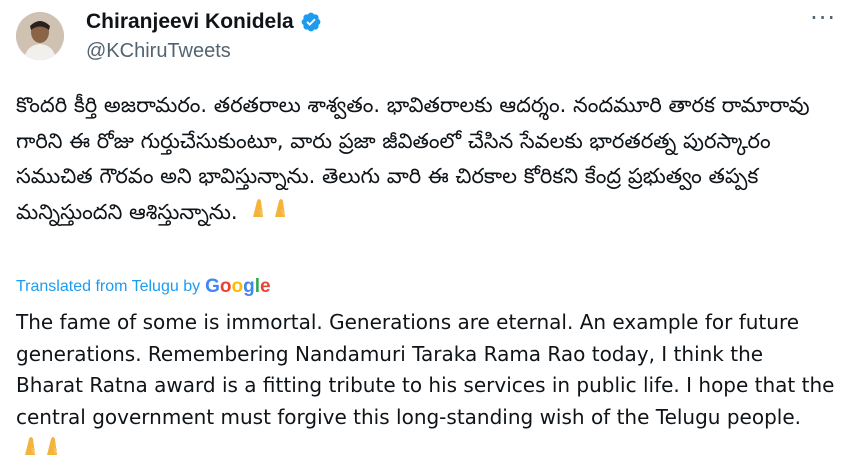  What do you see at coordinates (823, 18) in the screenshot?
I see `more-options-icon: ···` at bounding box center [823, 18].